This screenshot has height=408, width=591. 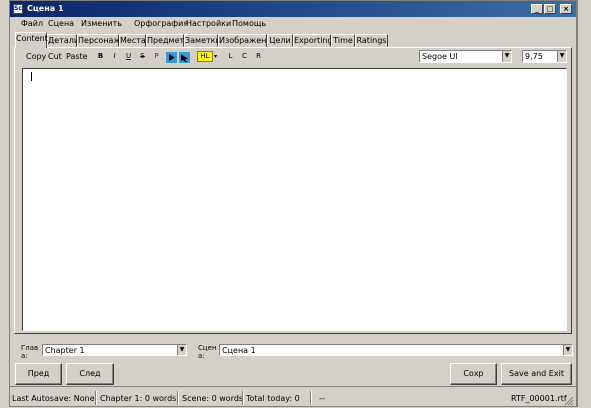 What do you see at coordinates (61, 23) in the screenshot?
I see `menu-scene: Сцена` at bounding box center [61, 23].